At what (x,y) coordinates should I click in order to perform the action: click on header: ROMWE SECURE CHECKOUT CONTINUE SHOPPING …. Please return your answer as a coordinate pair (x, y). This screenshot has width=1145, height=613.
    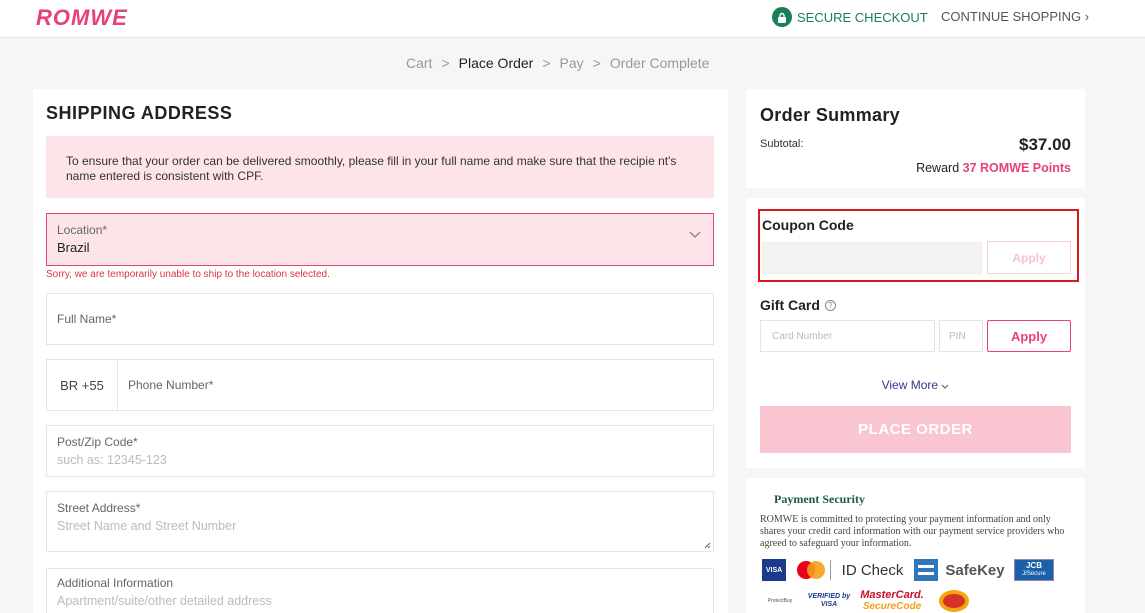
    Looking at the image, I should click on (572, 19).